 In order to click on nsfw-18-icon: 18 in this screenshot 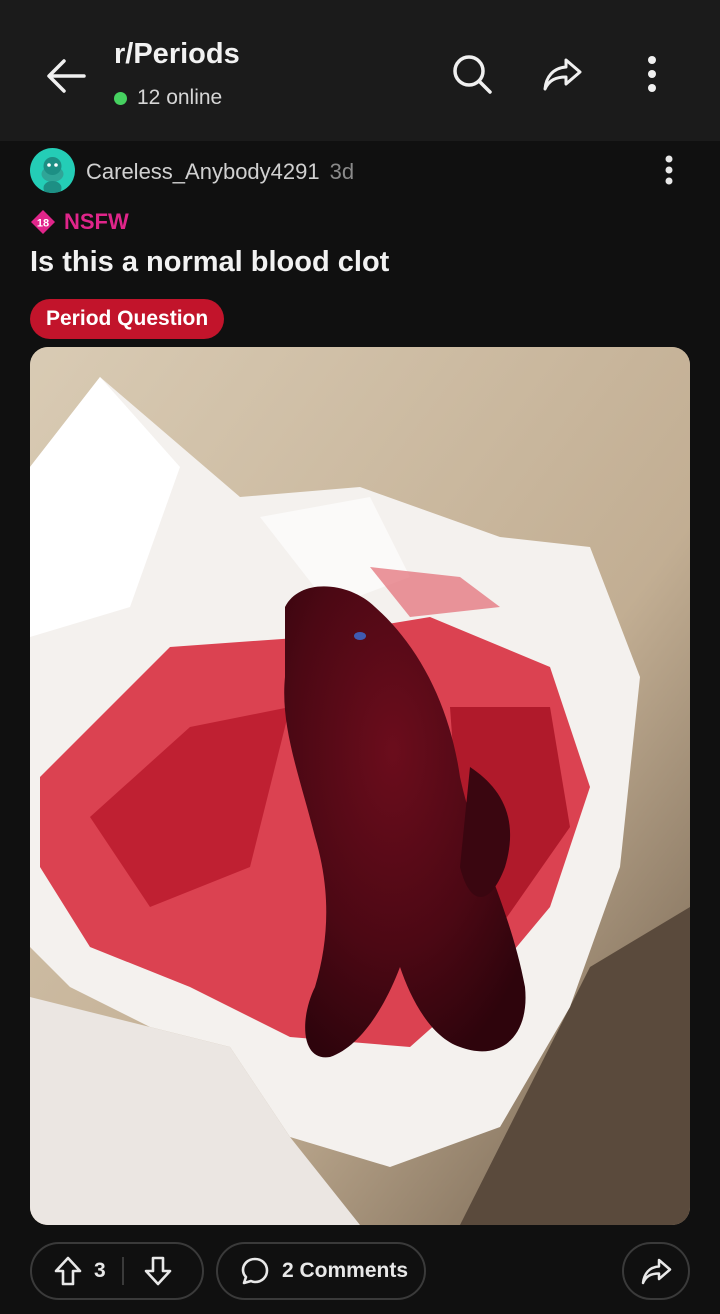, I will do `click(43, 222)`.